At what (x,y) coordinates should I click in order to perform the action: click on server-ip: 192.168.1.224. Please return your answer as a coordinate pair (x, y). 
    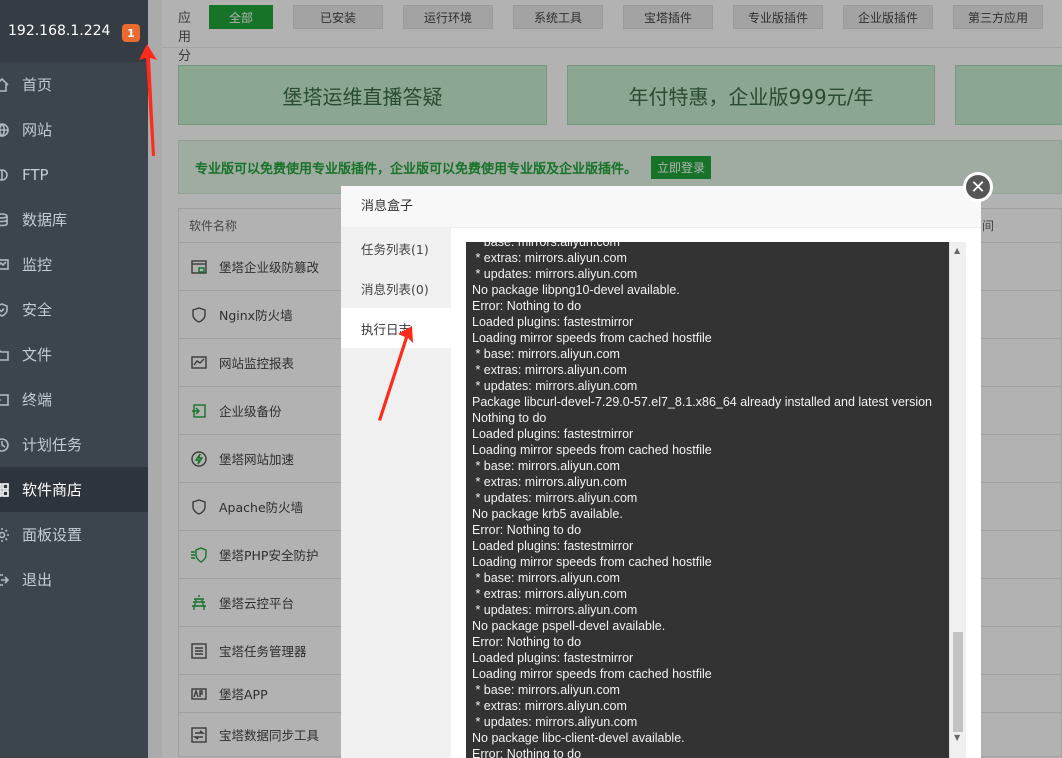
    Looking at the image, I should click on (59, 31).